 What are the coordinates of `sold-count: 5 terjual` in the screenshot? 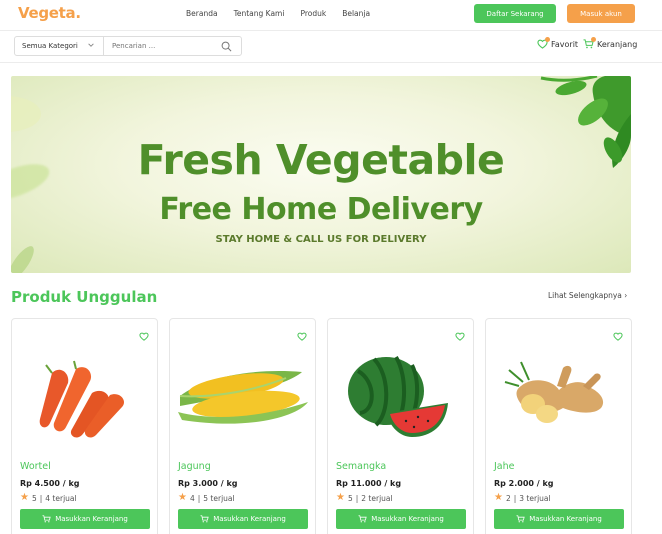 It's located at (219, 498).